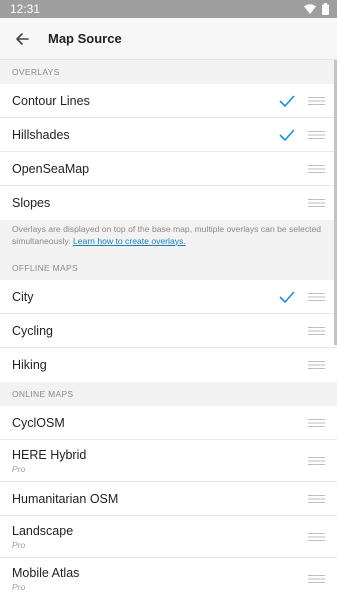 This screenshot has width=337, height=600. I want to click on list-item-text: Mobile Atlas Pro, so click(45, 579).